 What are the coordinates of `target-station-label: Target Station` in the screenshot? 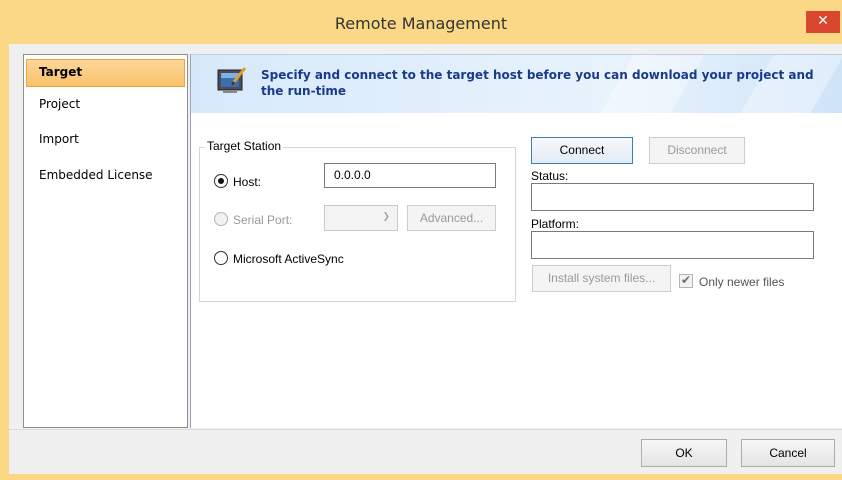 It's located at (244, 146).